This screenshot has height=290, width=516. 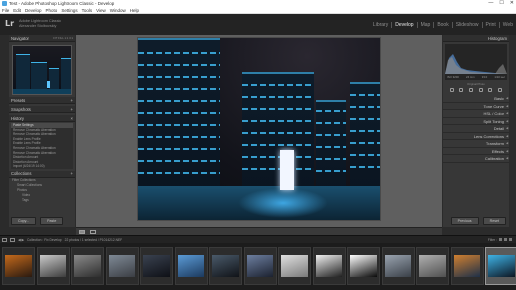 I want to click on section-effects: Effects, so click(x=476, y=151).